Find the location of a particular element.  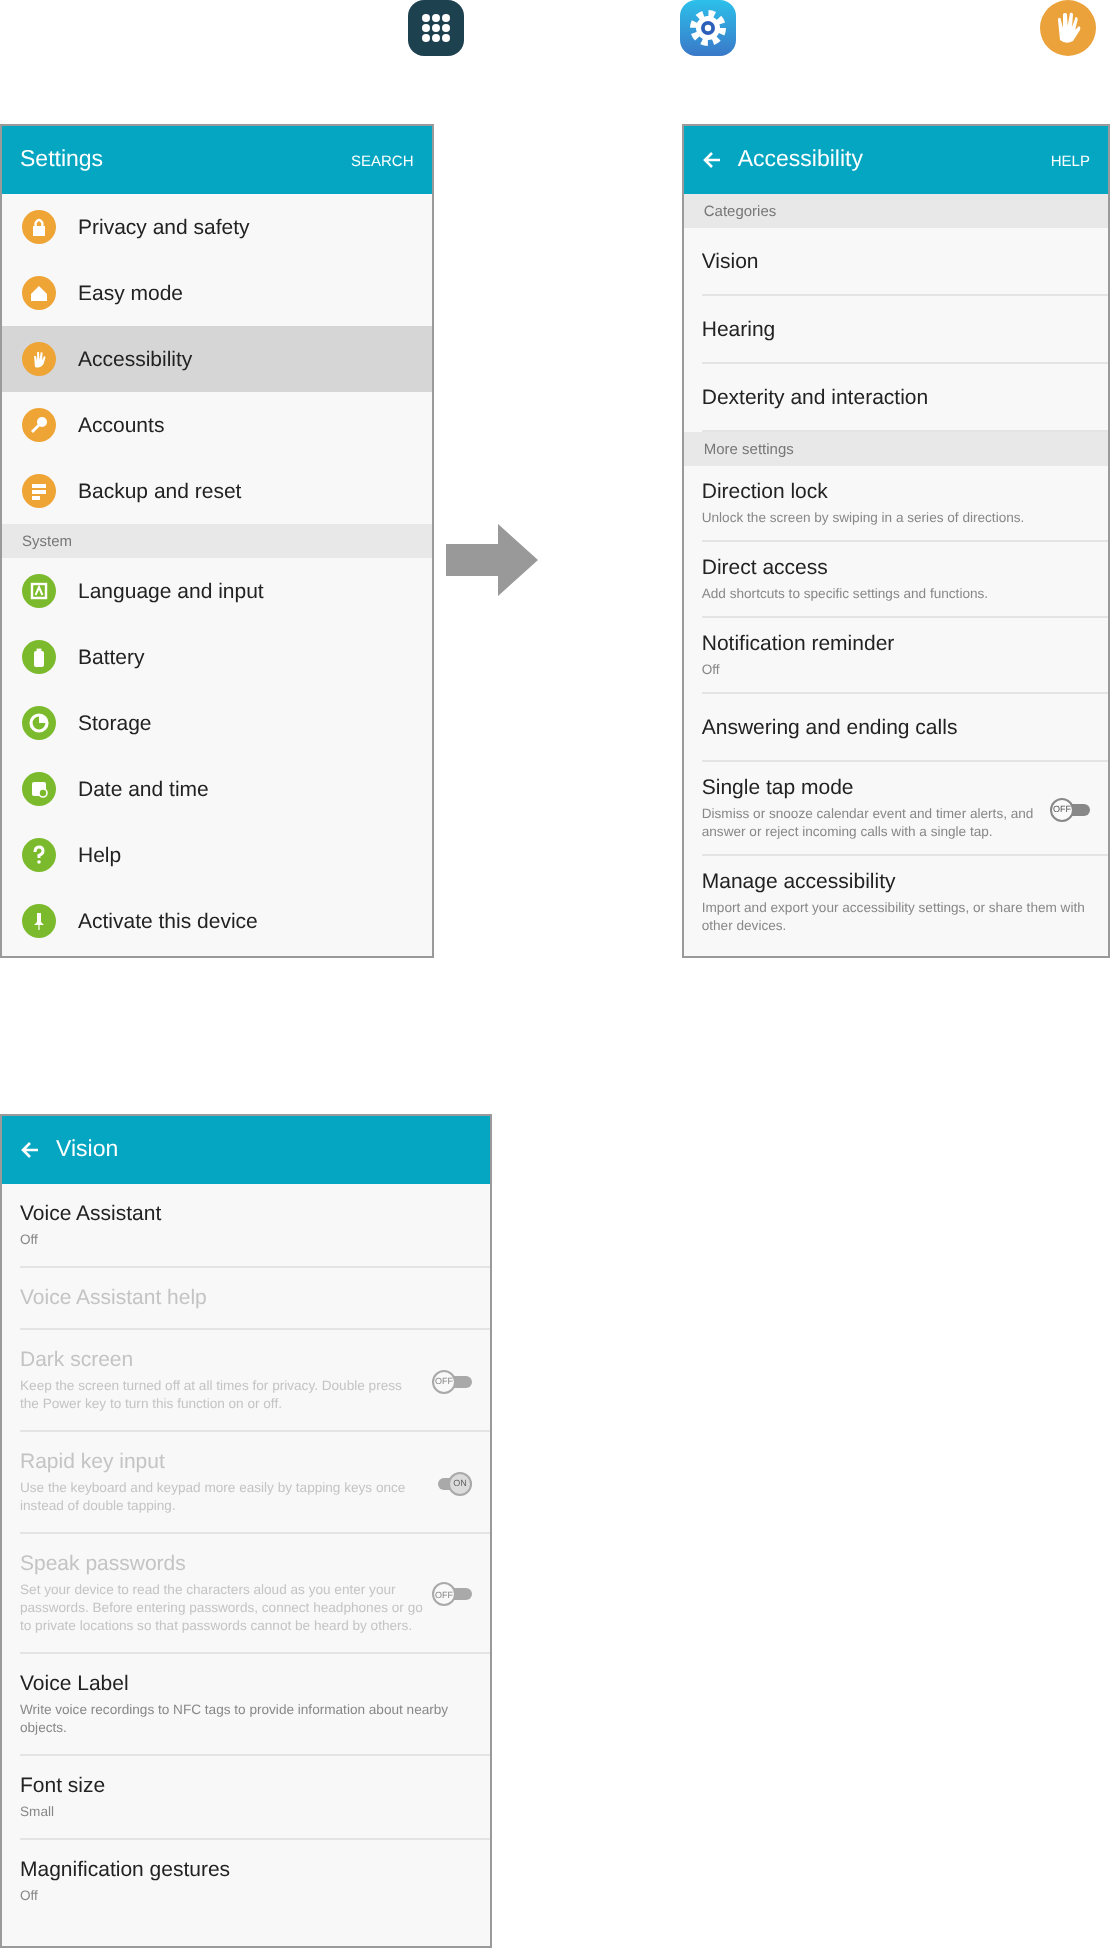

screen-title: Vision is located at coordinates (88, 1150).